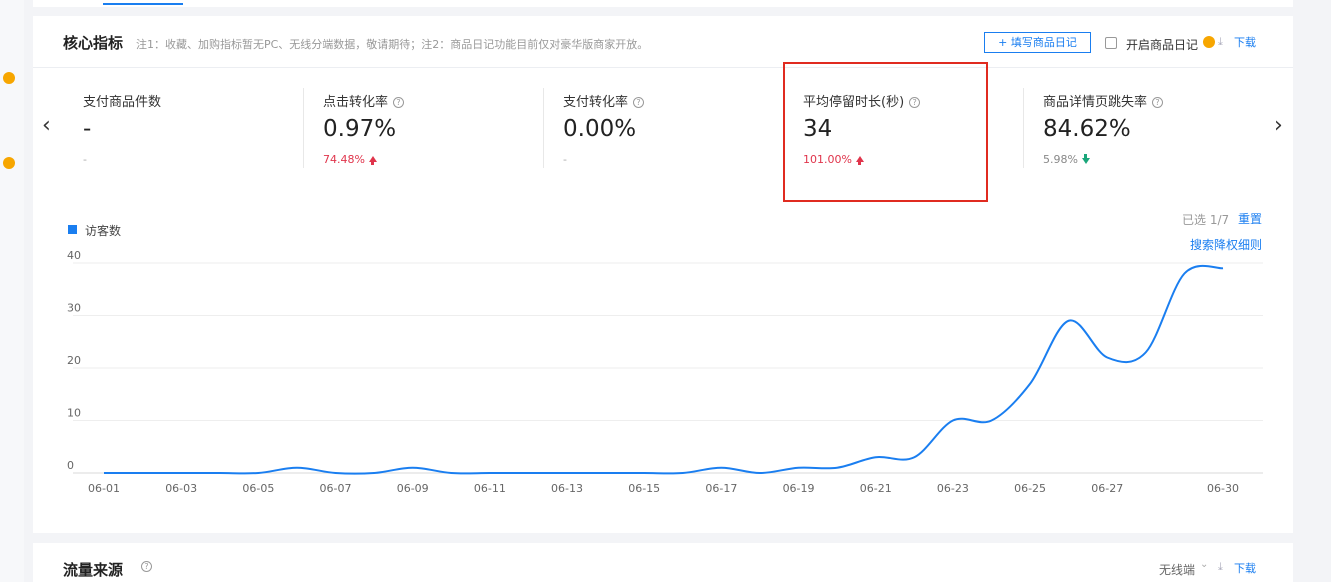 This screenshot has height=582, width=1331. What do you see at coordinates (258, 488) in the screenshot?
I see `x-tick-label: 06-05` at bounding box center [258, 488].